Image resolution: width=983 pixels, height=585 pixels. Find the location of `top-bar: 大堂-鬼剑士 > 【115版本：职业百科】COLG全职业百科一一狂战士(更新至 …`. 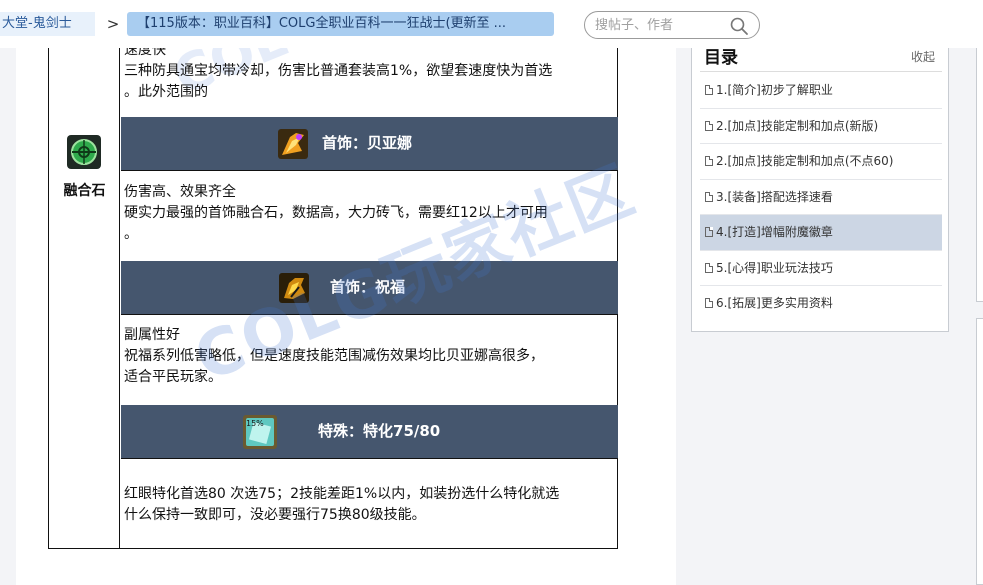

top-bar: 大堂-鬼剑士 > 【115版本：职业百科】COLG全职业百科一一狂战士(更新至 … is located at coordinates (491, 24).